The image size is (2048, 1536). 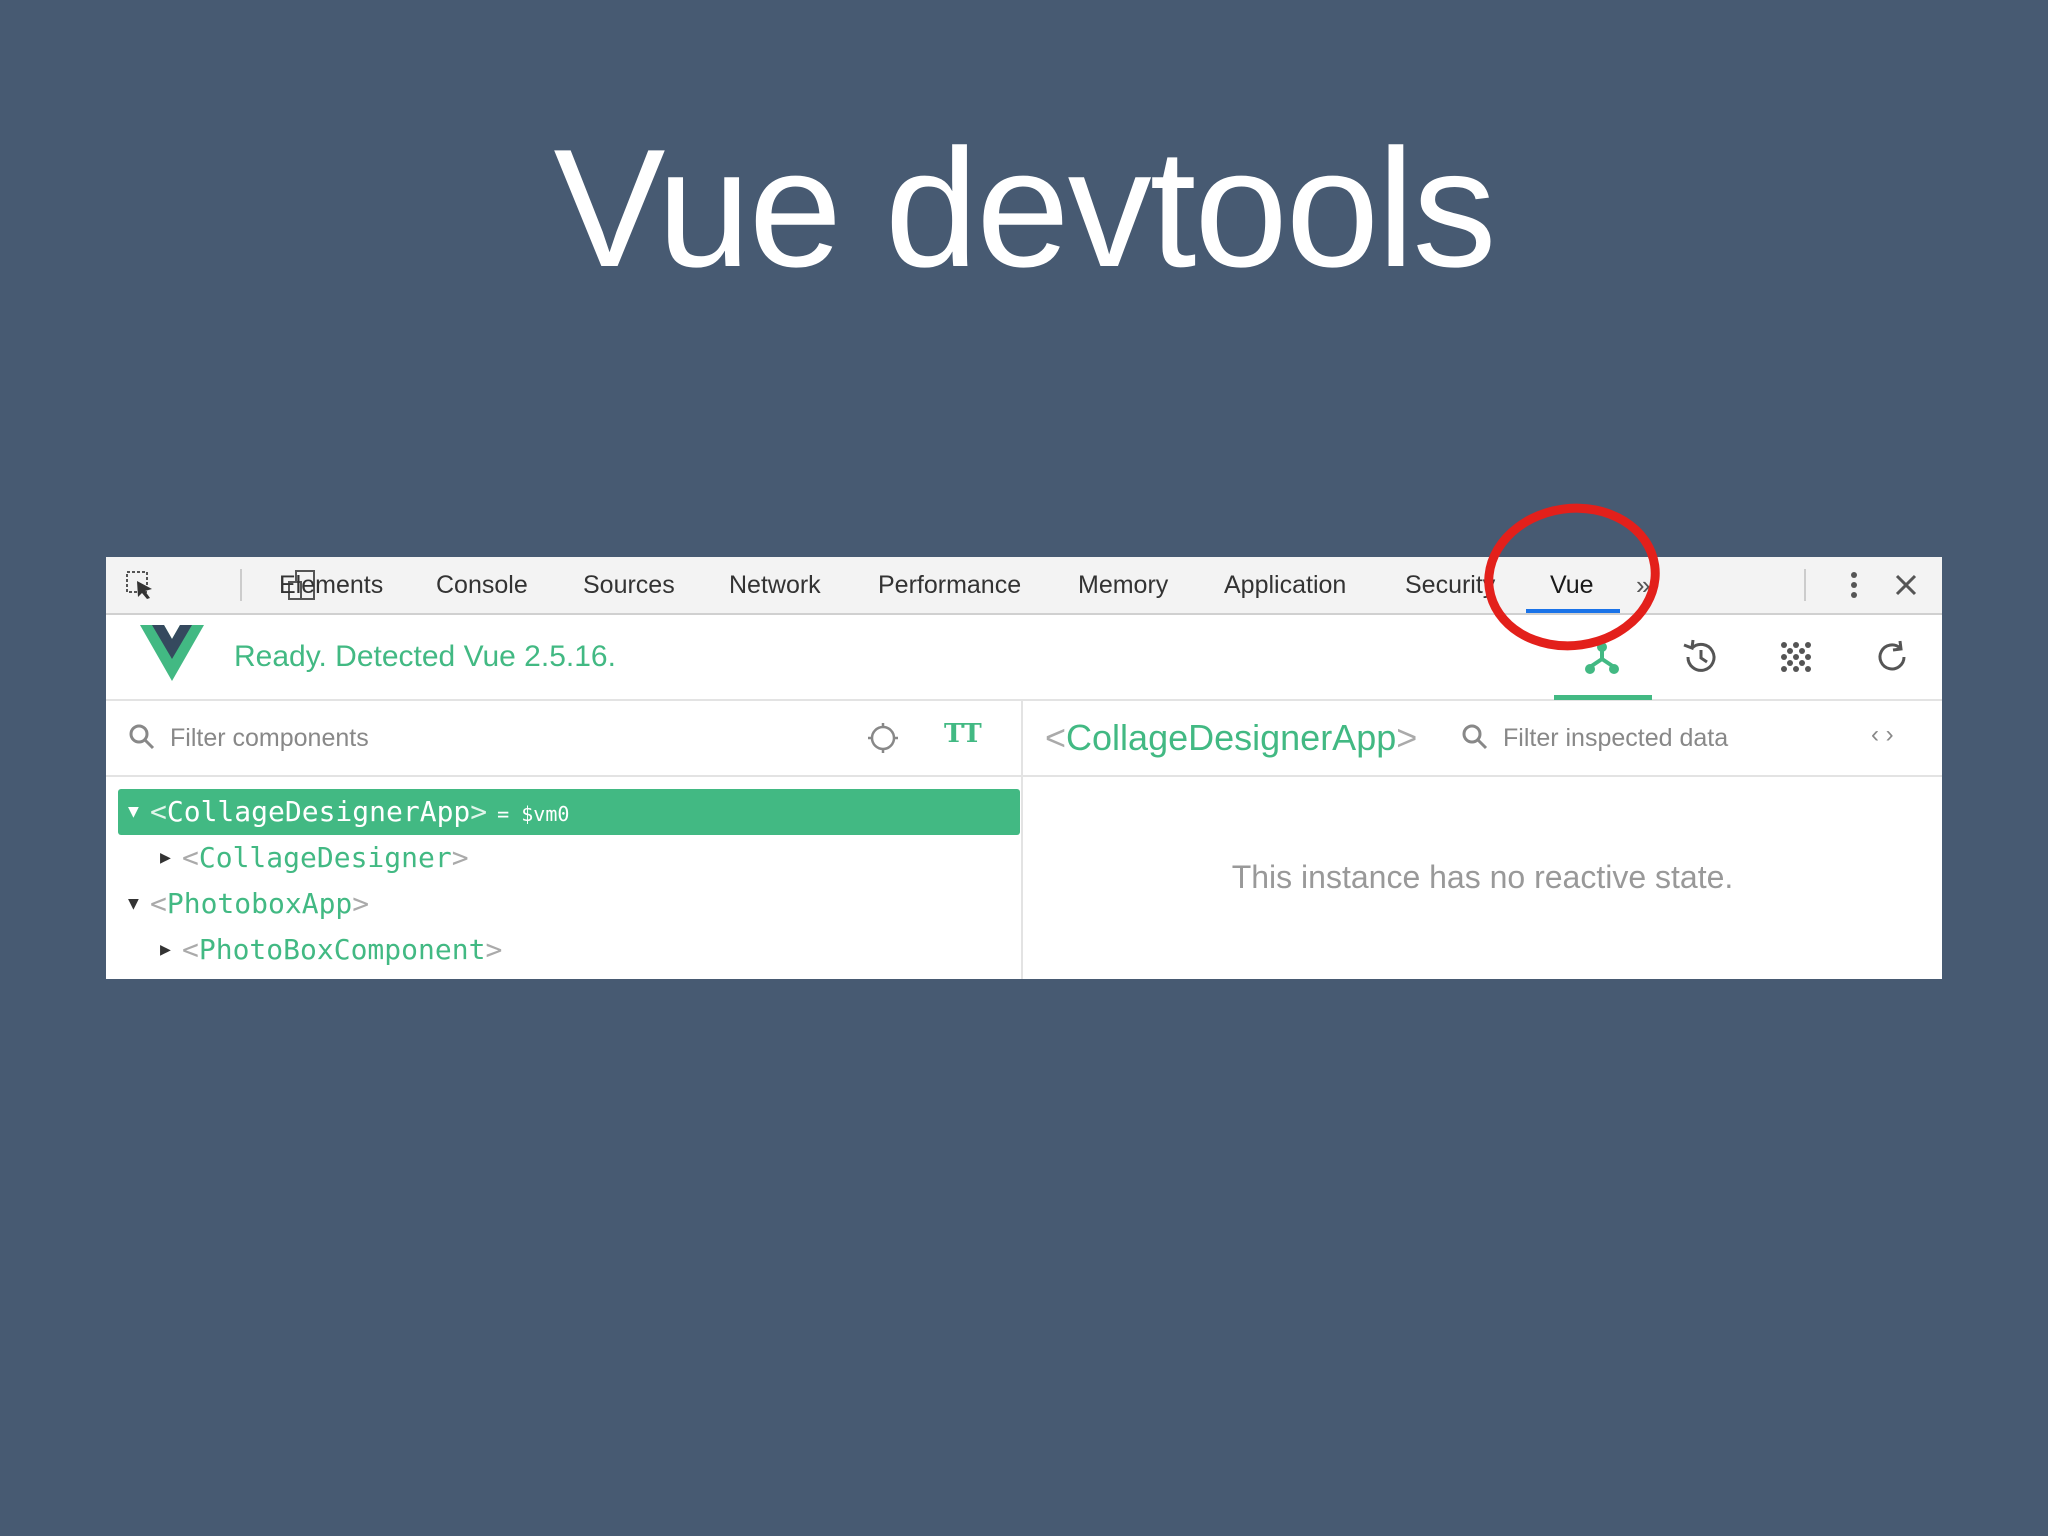 What do you see at coordinates (1906, 585) in the screenshot?
I see `close-icon` at bounding box center [1906, 585].